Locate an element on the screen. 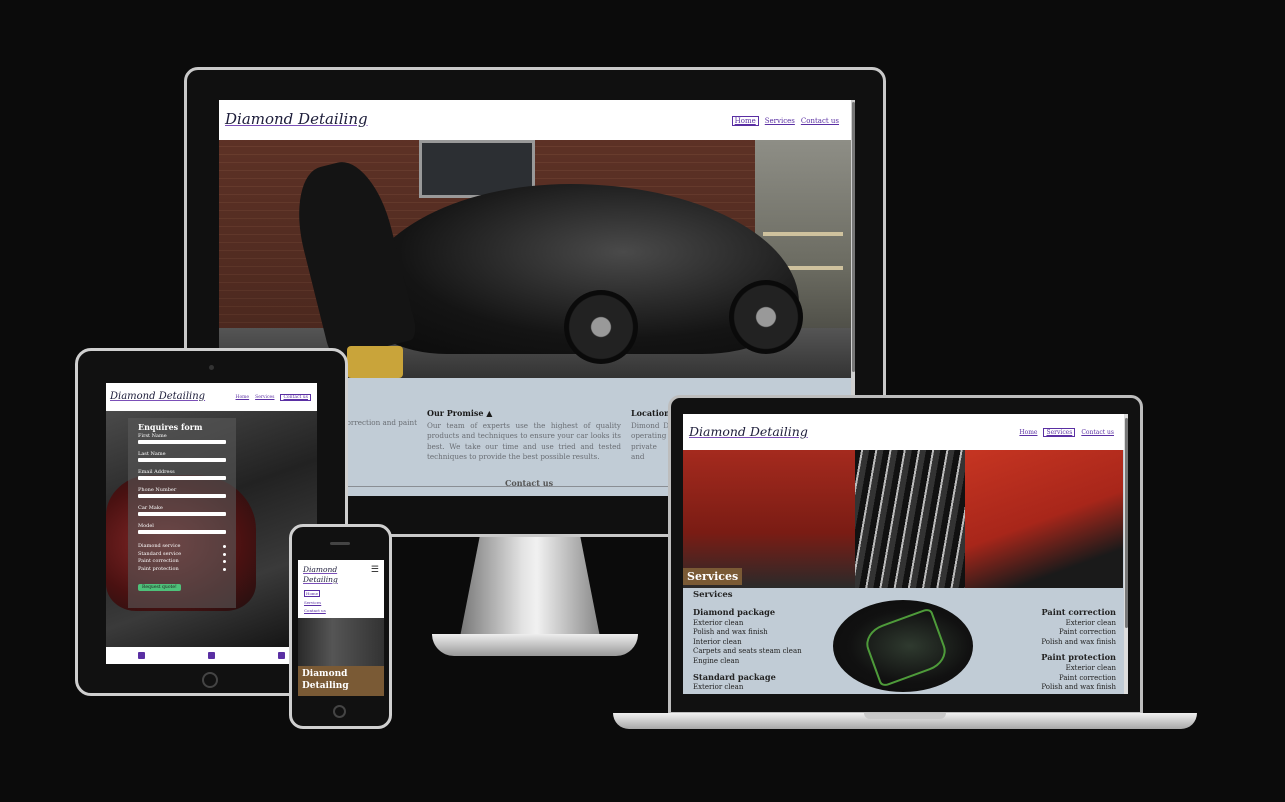  info-text: Dimond D operating private and is located at coordinates (650, 441).